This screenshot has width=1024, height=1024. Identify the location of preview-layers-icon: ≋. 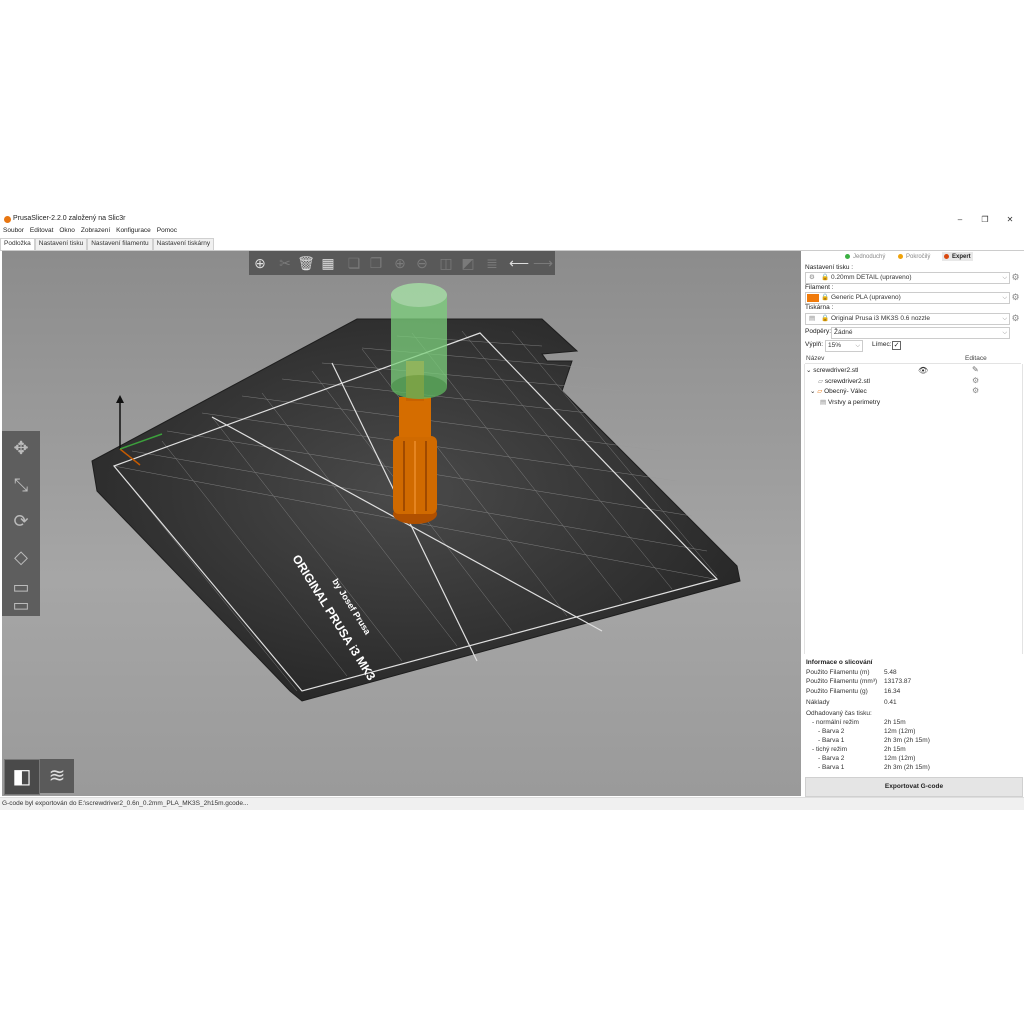
(57, 776).